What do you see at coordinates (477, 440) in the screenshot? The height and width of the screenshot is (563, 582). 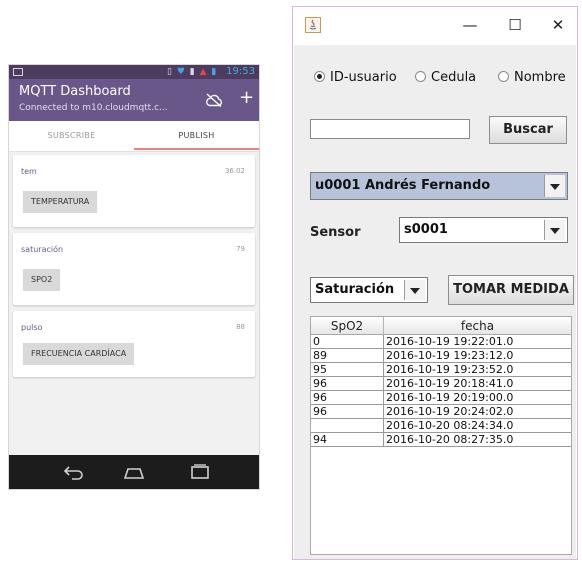 I see `cell-fecha: 2016-10-20 08:27:35.0` at bounding box center [477, 440].